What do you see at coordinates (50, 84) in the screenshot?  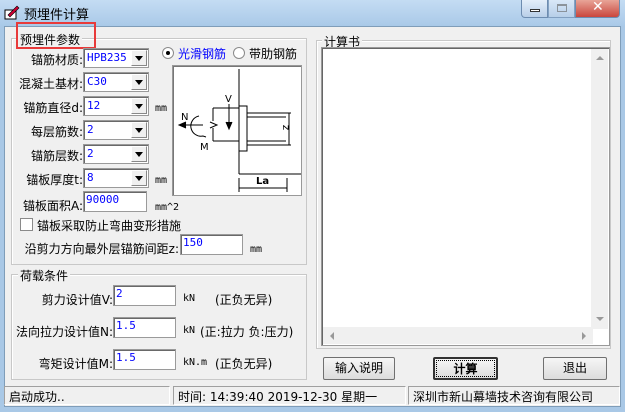 I see `concrete-label: 混凝土基材:` at bounding box center [50, 84].